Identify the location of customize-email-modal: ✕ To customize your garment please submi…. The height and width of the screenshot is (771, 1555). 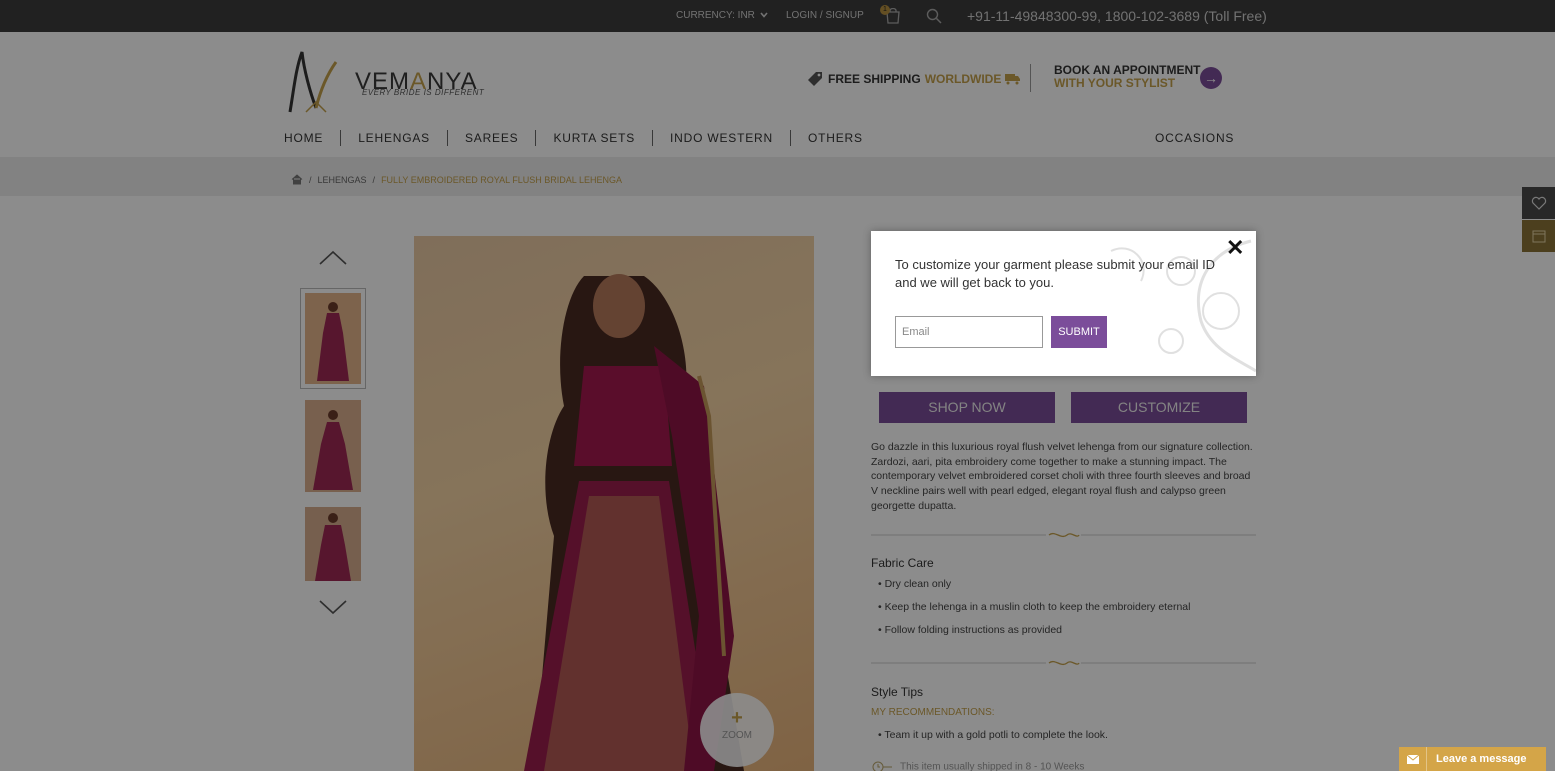
(1063, 303).